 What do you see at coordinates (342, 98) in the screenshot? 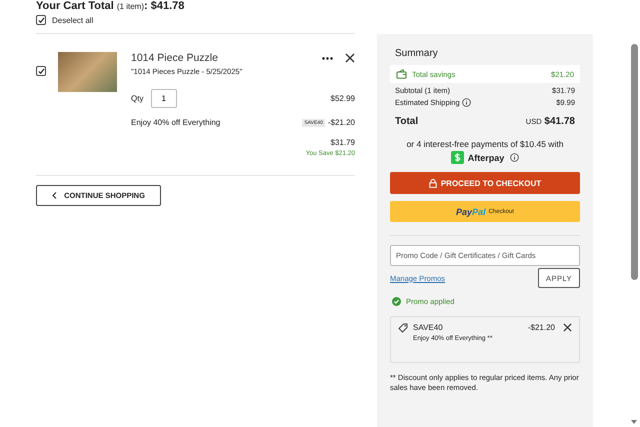
I see `item-price: $52.99` at bounding box center [342, 98].